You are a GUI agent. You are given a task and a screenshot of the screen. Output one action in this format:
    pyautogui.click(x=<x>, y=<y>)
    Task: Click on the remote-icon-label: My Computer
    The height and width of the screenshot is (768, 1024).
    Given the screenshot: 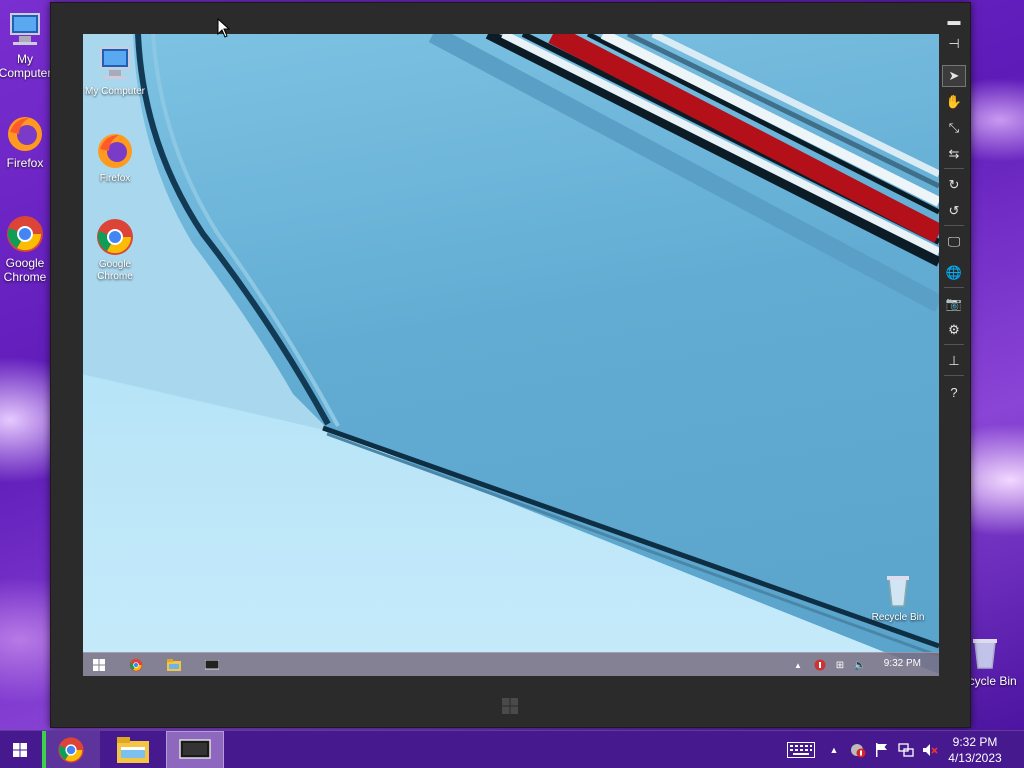 What is the action you would take?
    pyautogui.click(x=114, y=91)
    